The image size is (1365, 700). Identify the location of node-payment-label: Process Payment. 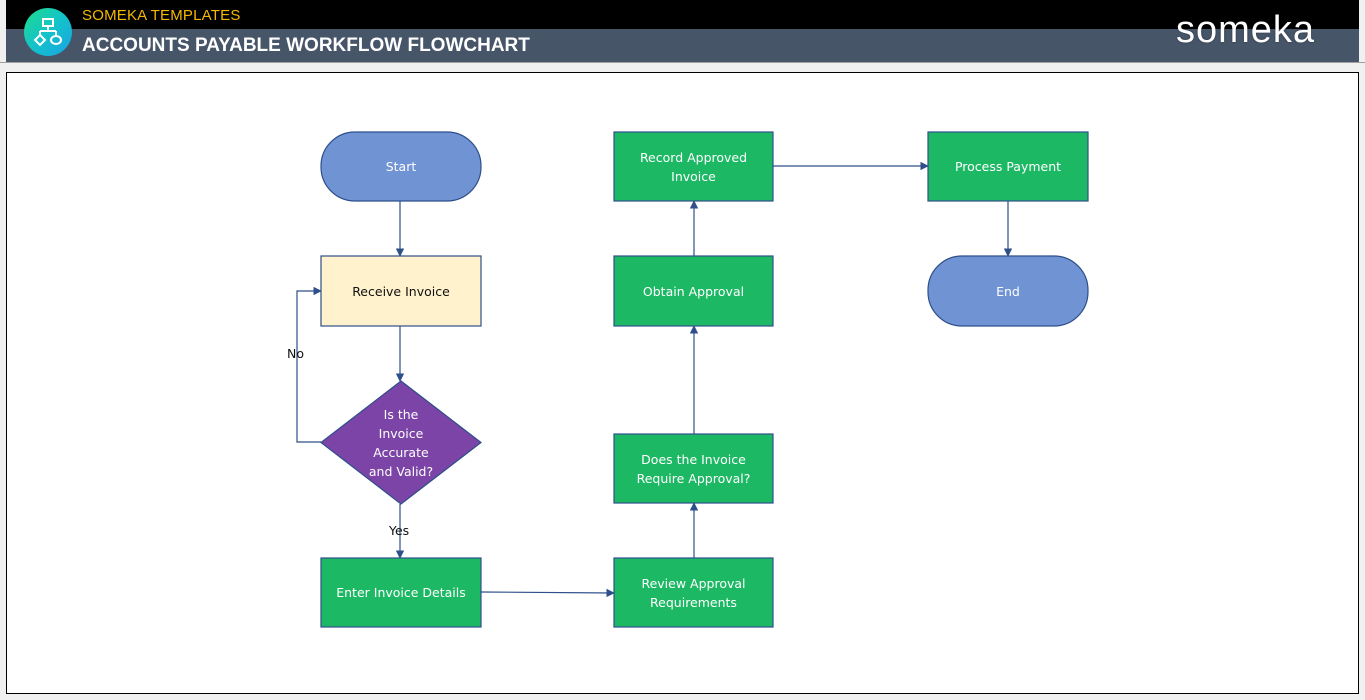
(1008, 166).